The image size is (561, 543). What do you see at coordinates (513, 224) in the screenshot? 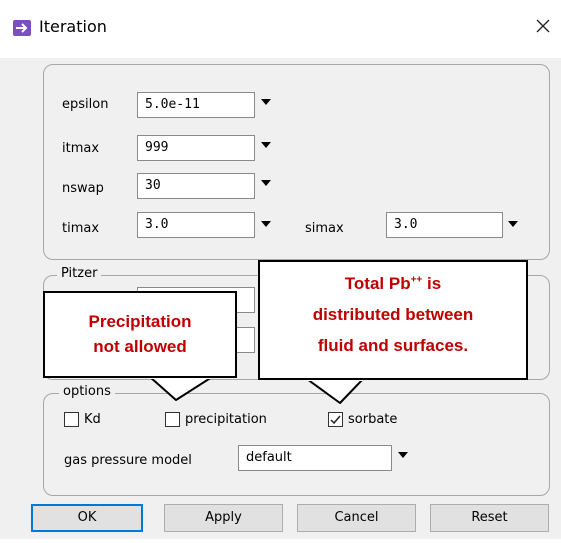
I see `simax-dropdown-icon` at bounding box center [513, 224].